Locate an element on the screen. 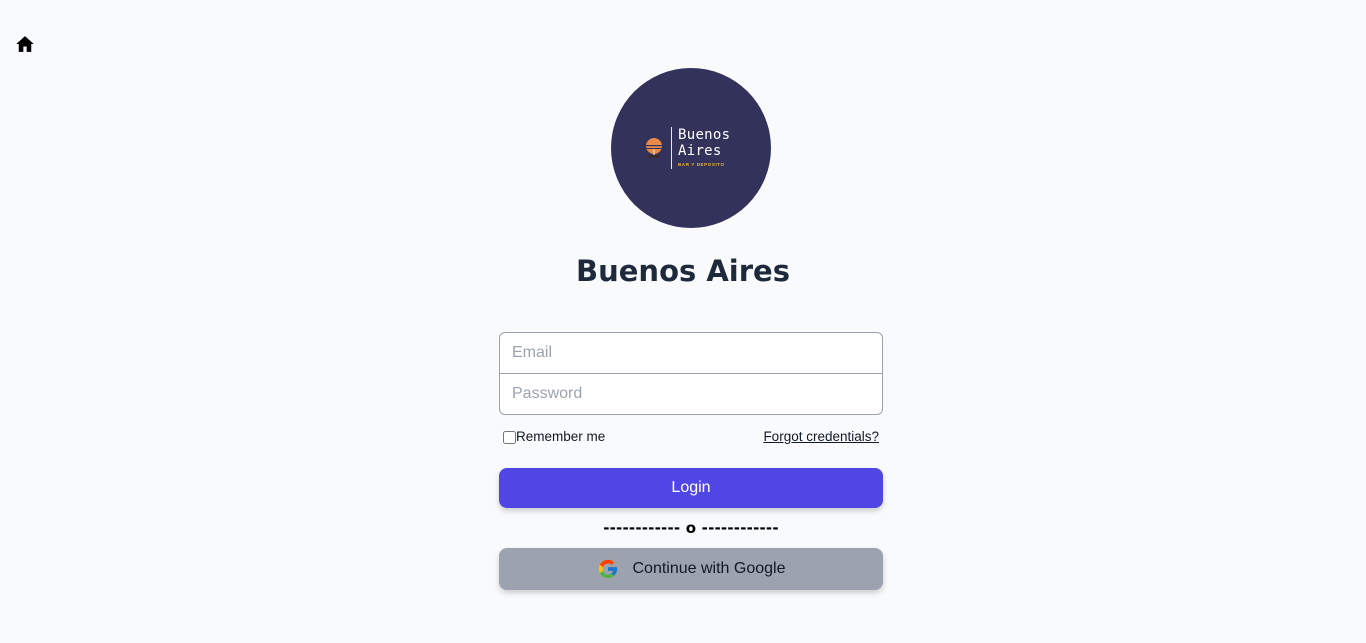 This screenshot has width=1366, height=643. email-input is located at coordinates (691, 353).